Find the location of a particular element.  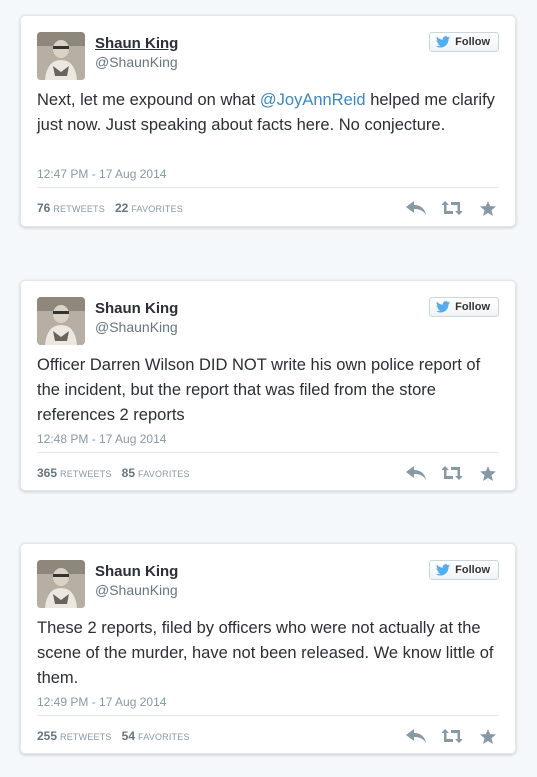

timestamp: 12:47 PM - 17 Aug 2014 is located at coordinates (101, 174).